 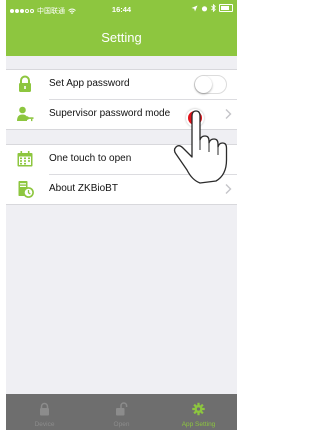 I want to click on bluetooth-icon, so click(x=213, y=8).